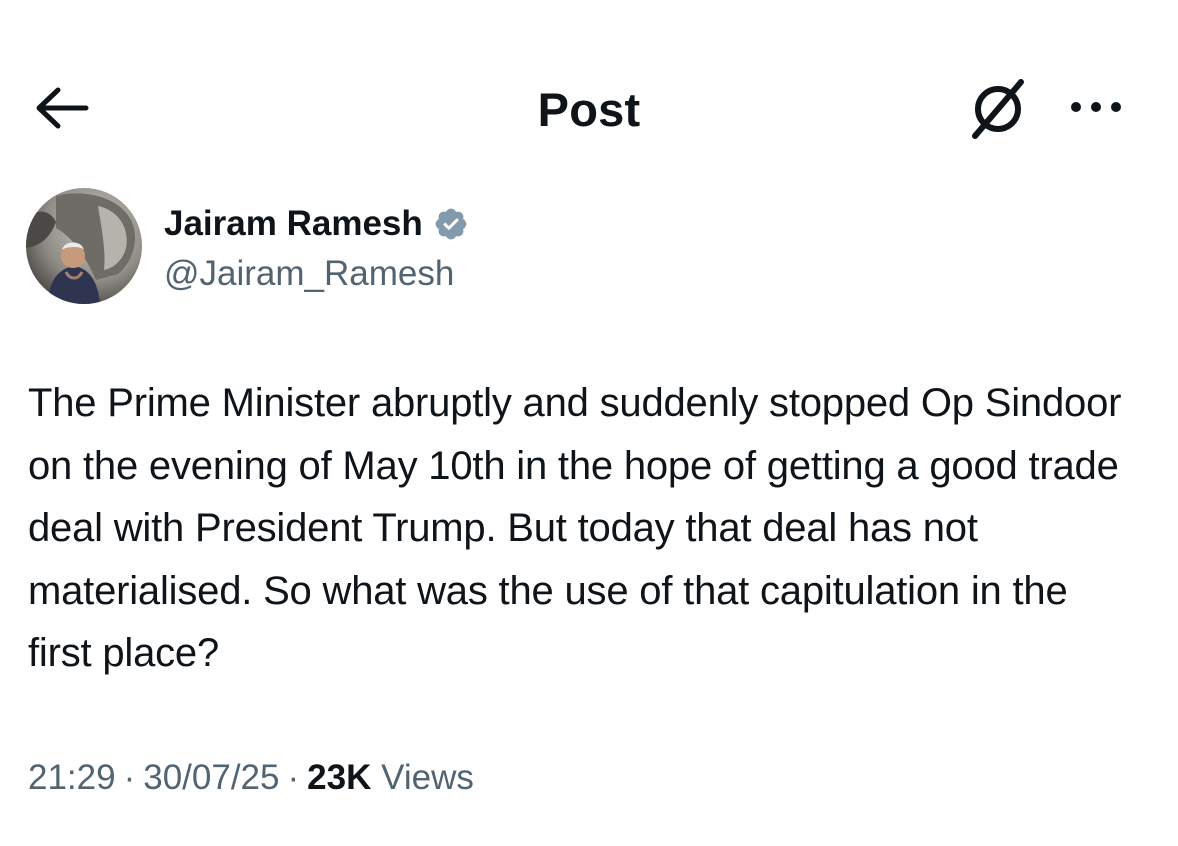 This screenshot has width=1178, height=846. I want to click on grok-icon, so click(998, 109).